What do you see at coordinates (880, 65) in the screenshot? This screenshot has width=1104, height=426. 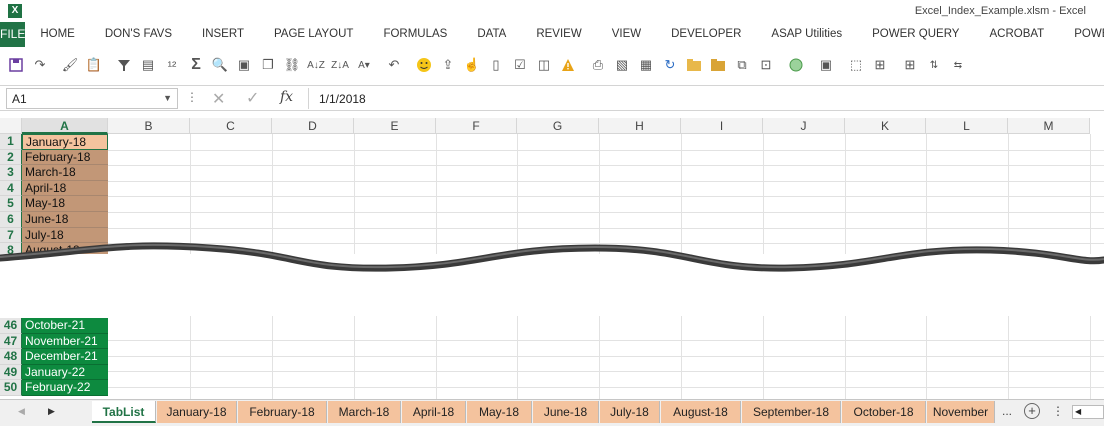 I see `table-icon: ⊞` at bounding box center [880, 65].